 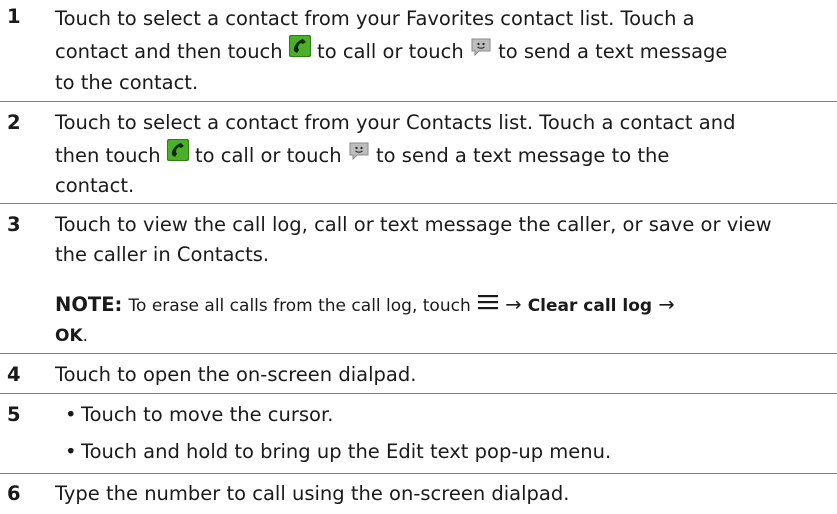 I want to click on note-period: ., so click(x=85, y=336).